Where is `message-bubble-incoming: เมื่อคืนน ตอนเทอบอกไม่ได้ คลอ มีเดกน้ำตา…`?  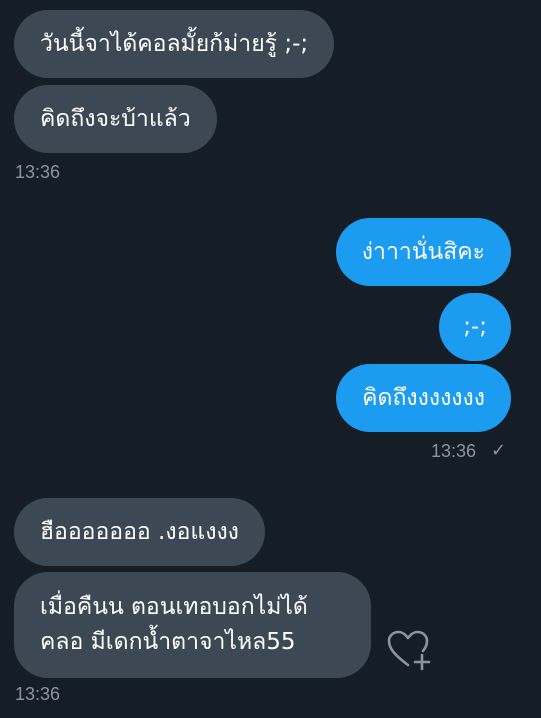 message-bubble-incoming: เมื่อคืนน ตอนเทอบอกไม่ได้ คลอ มีเดกน้ำตา… is located at coordinates (192, 625).